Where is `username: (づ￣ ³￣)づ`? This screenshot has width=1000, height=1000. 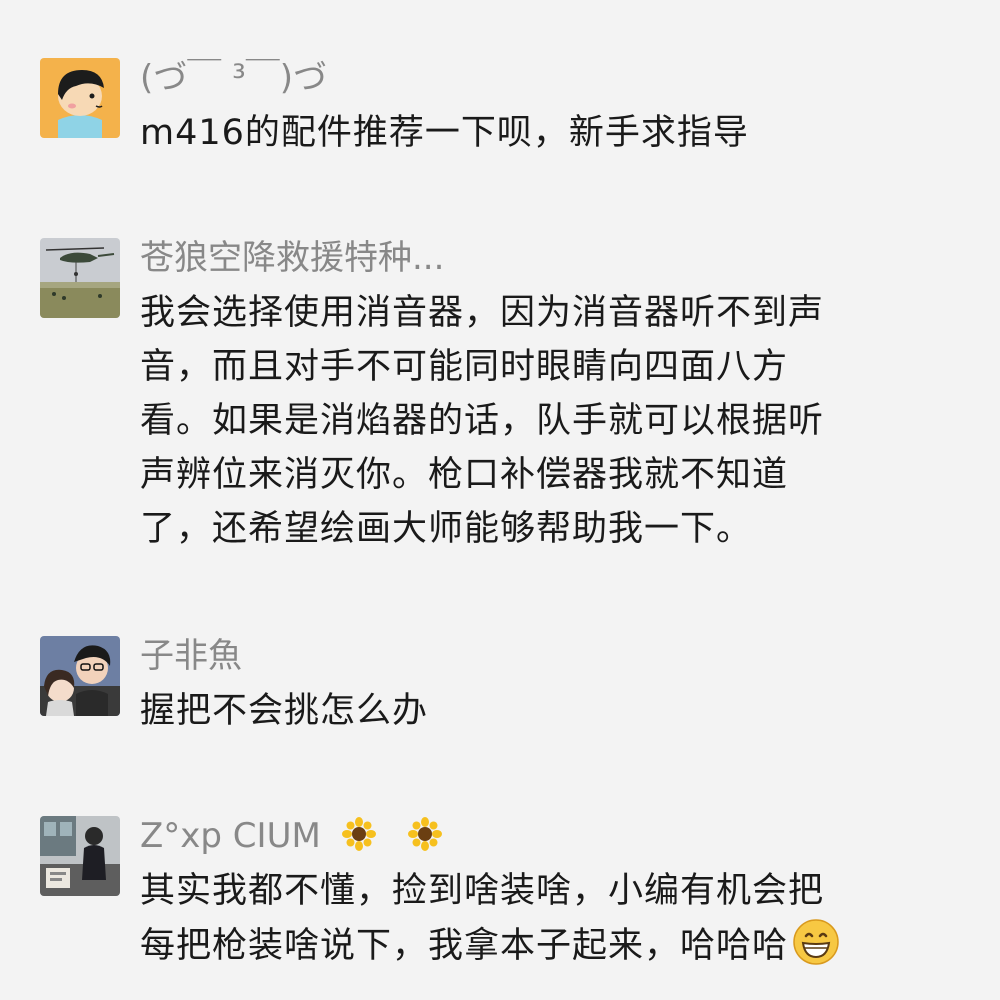
username: (づ￣ ³￣)づ is located at coordinates (233, 78).